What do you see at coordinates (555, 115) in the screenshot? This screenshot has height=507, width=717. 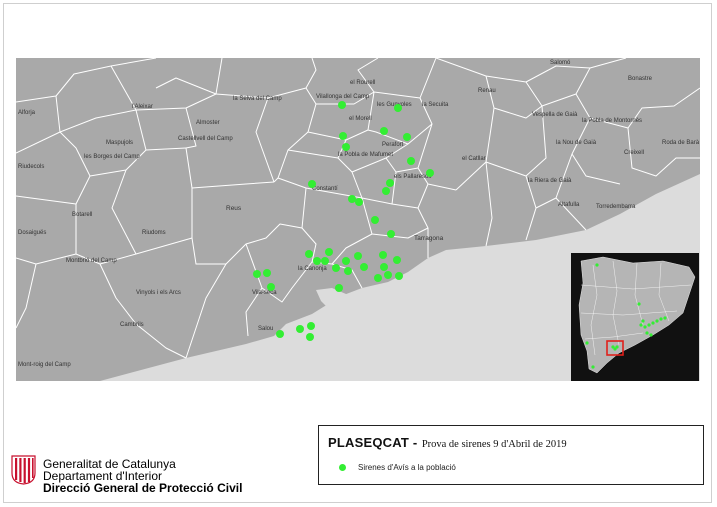 I see `label-vespella-de-gaia: Vespella de Gaià` at bounding box center [555, 115].